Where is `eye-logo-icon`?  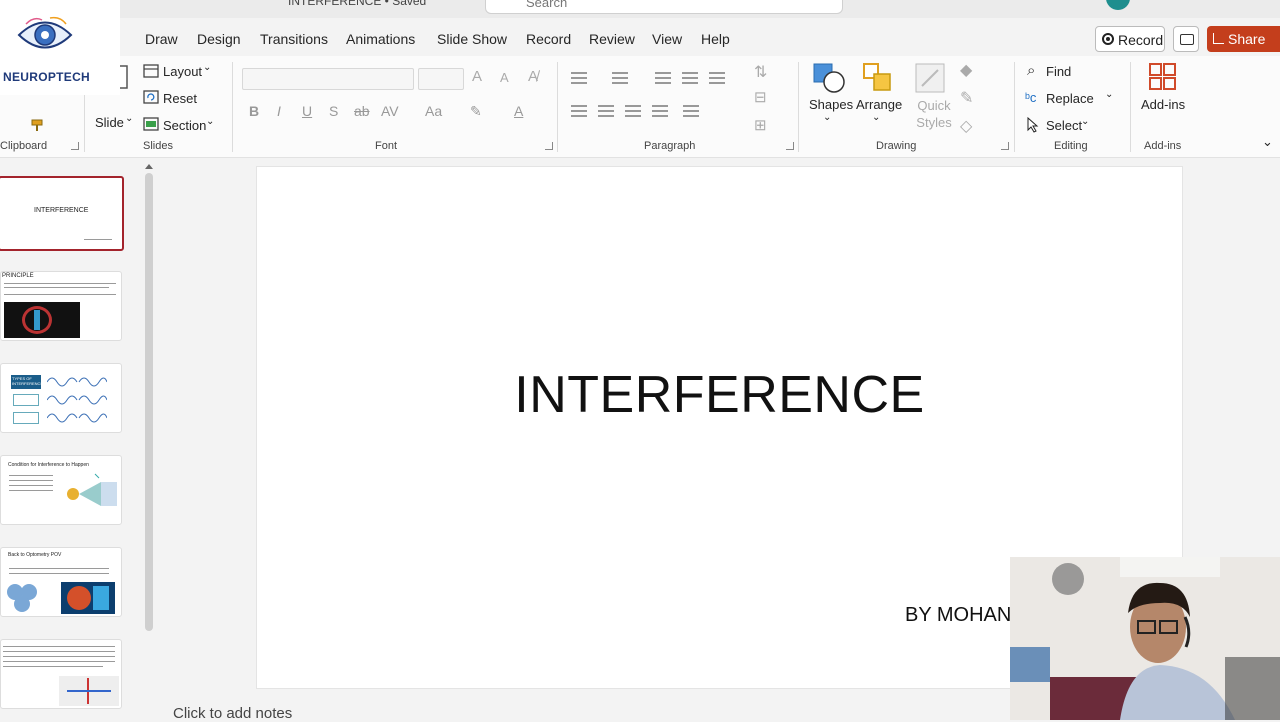 eye-logo-icon is located at coordinates (45, 32).